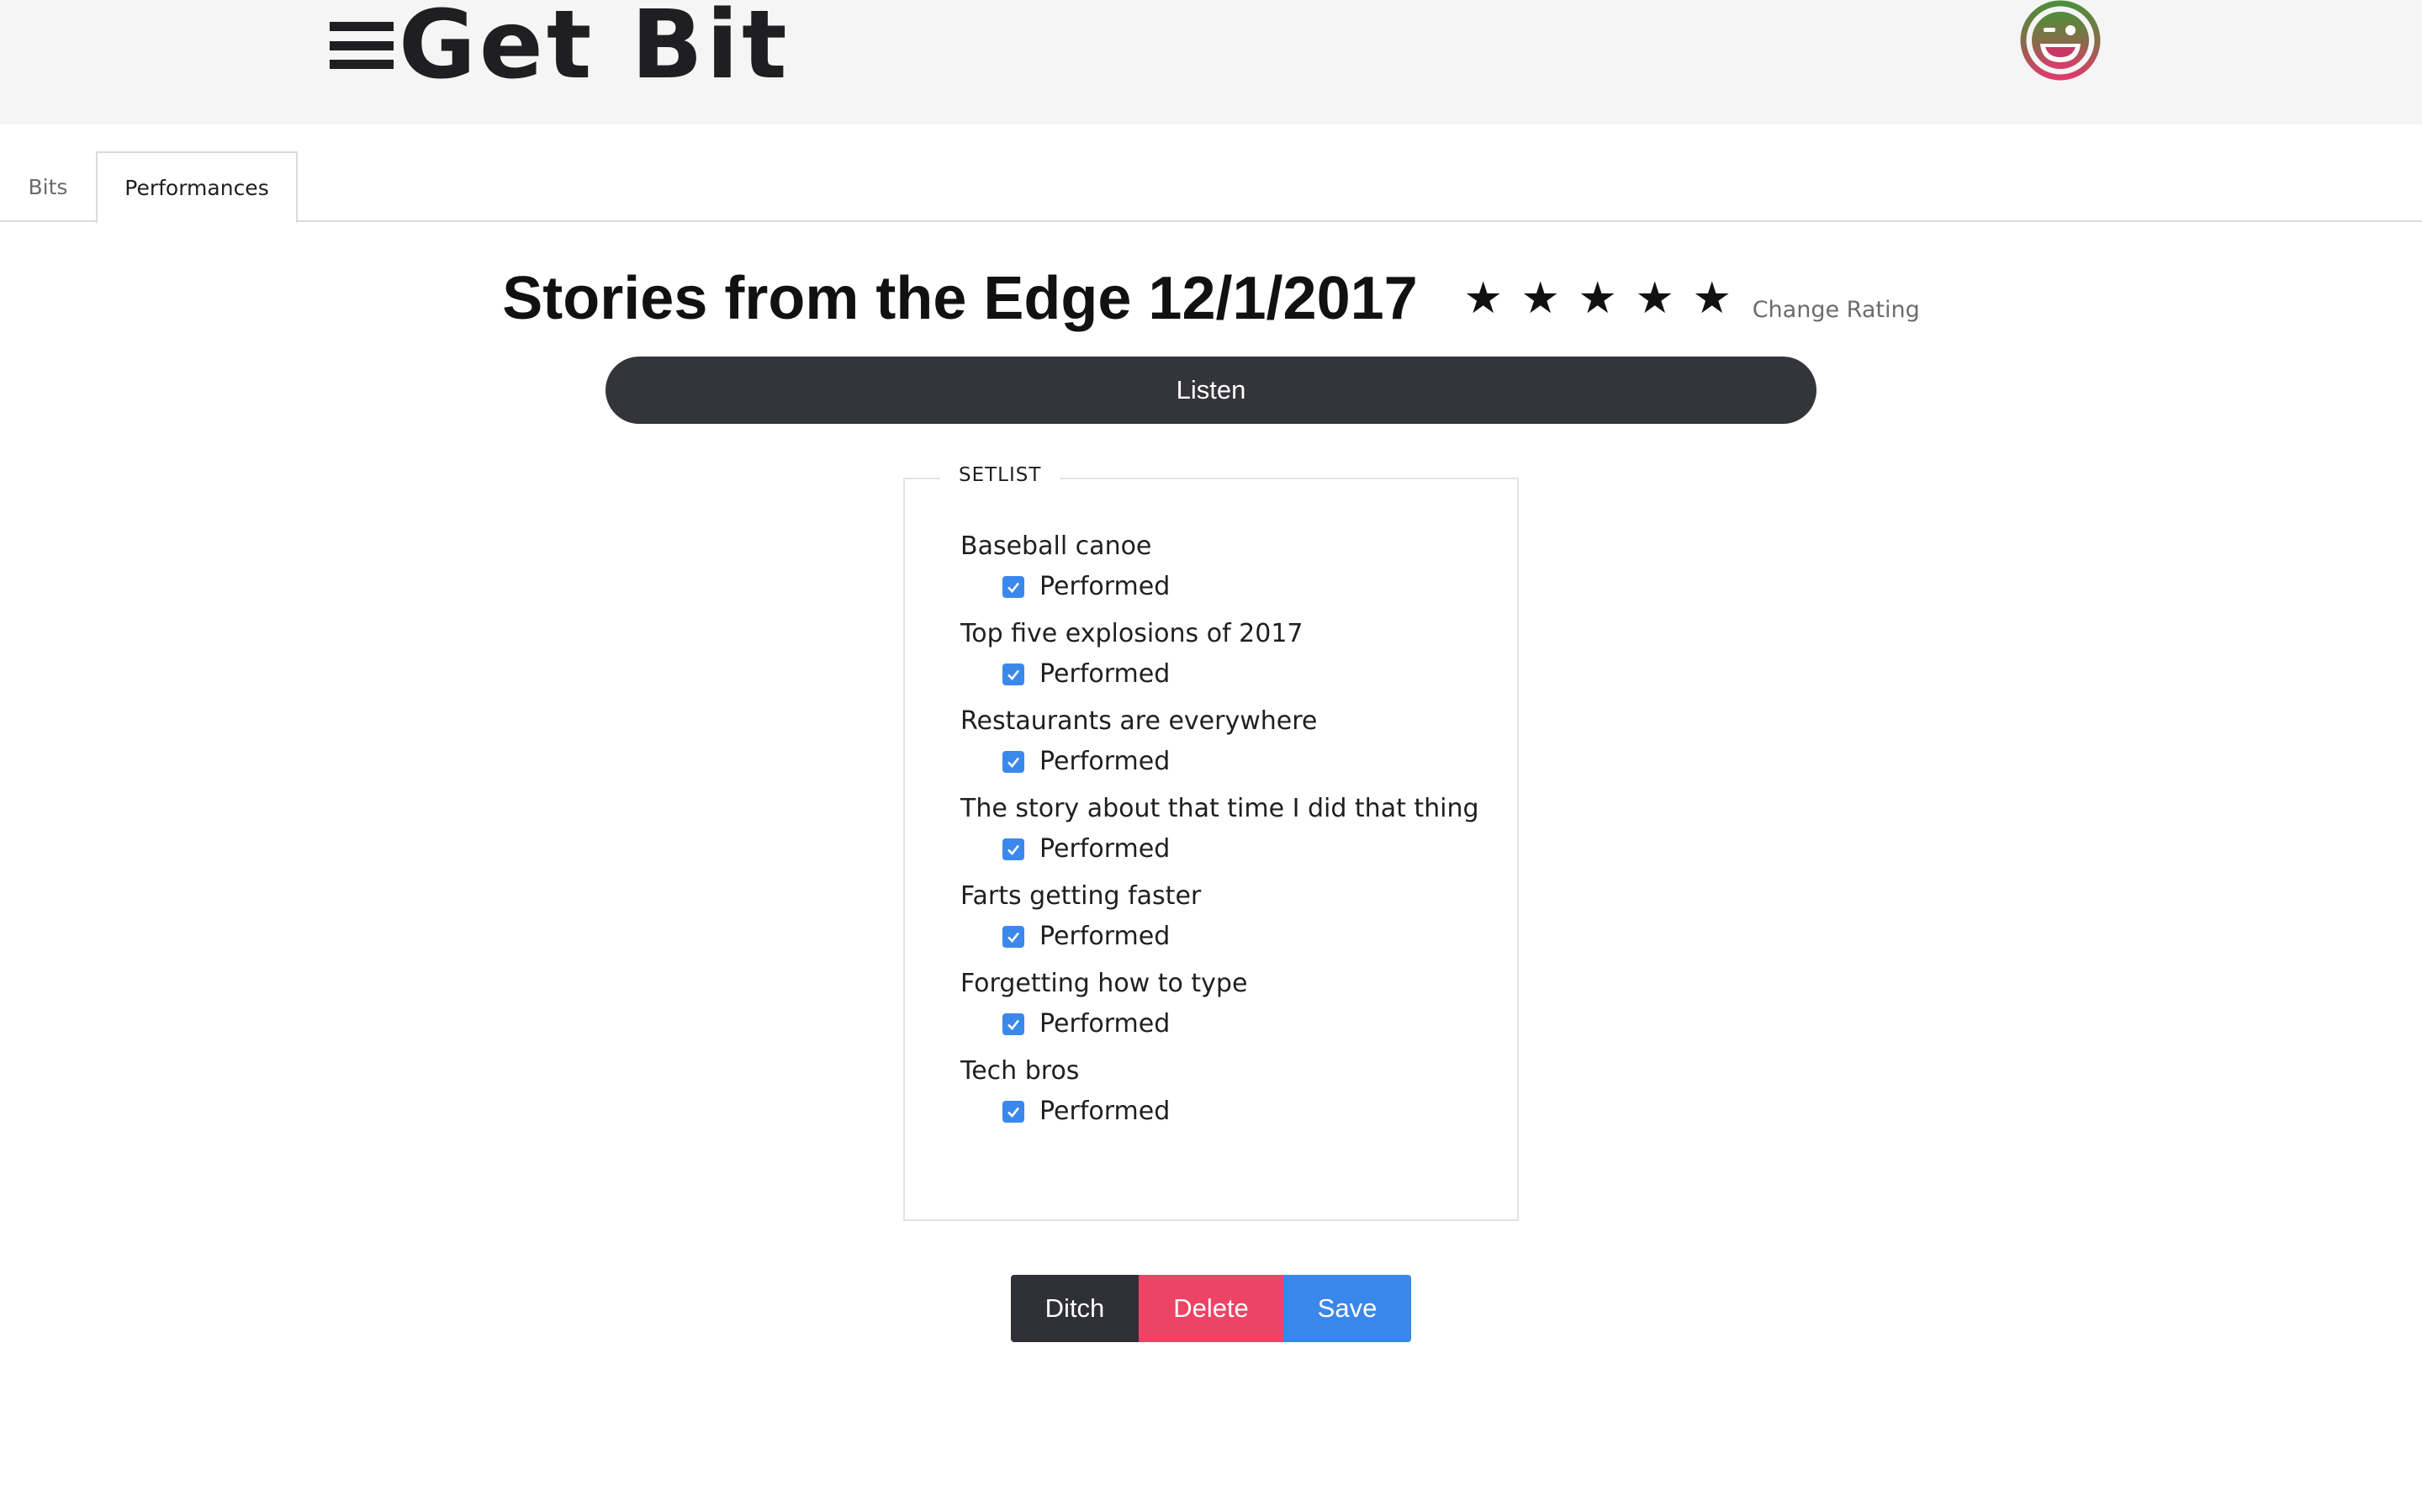 Image resolution: width=2422 pixels, height=1512 pixels. I want to click on bit-name: Restaurants are everywhere, so click(1139, 721).